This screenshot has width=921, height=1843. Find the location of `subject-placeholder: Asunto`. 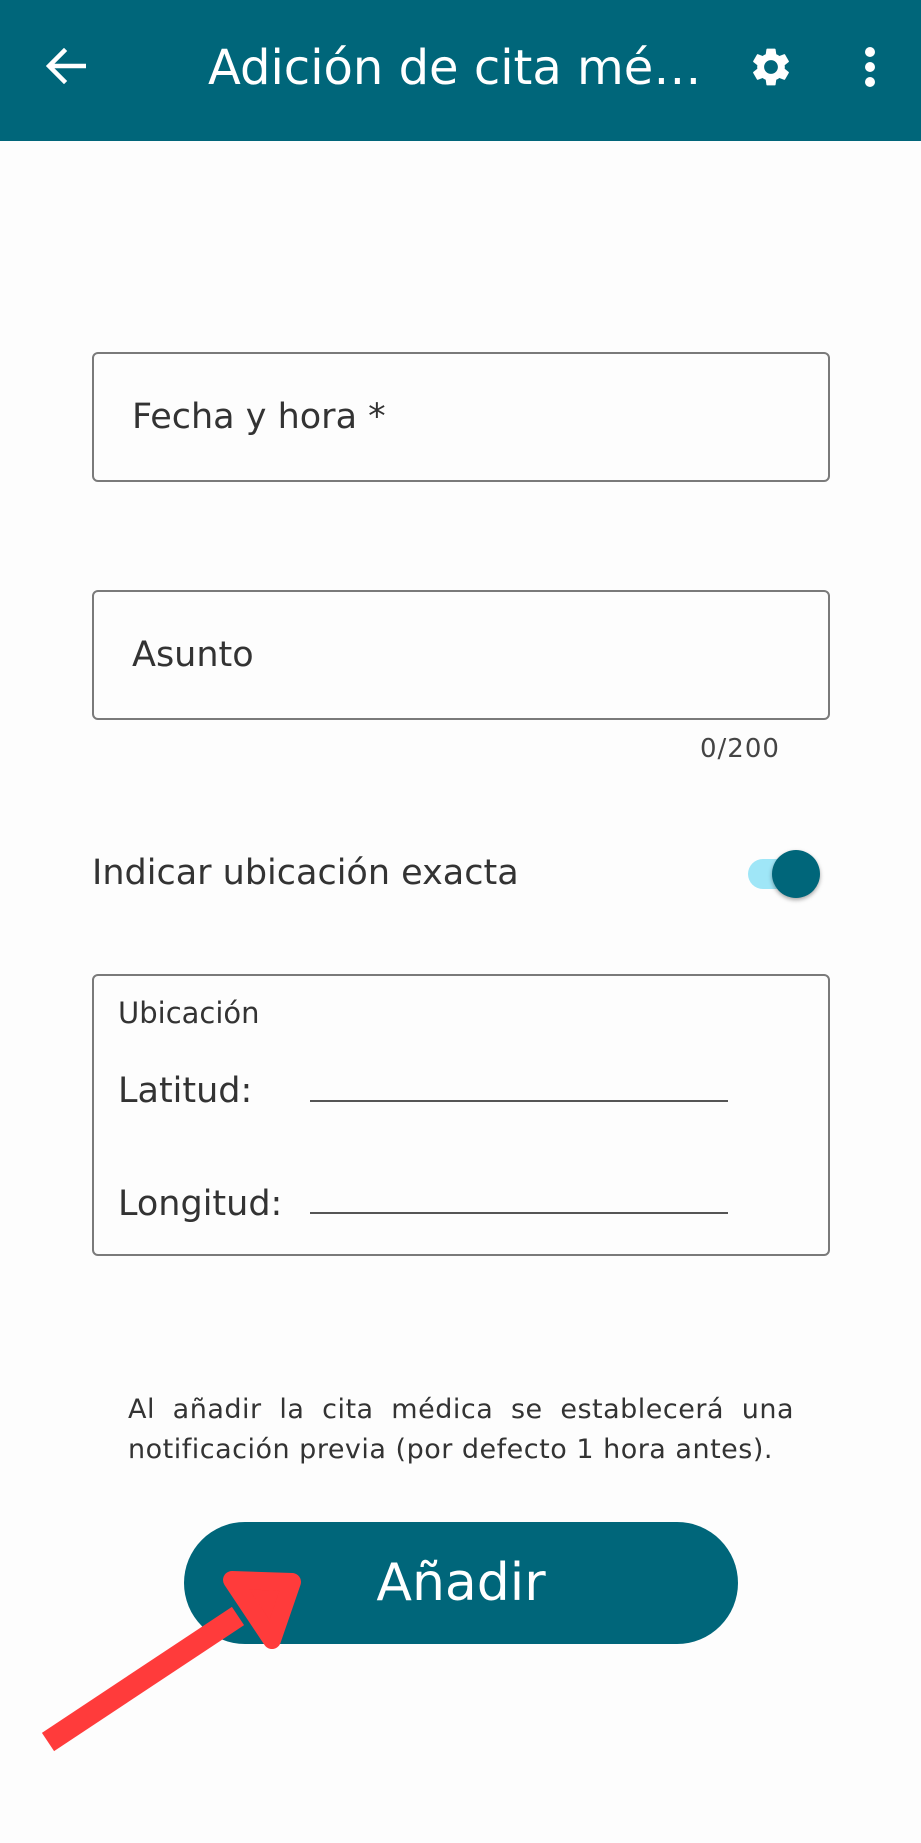

subject-placeholder: Asunto is located at coordinates (193, 655).